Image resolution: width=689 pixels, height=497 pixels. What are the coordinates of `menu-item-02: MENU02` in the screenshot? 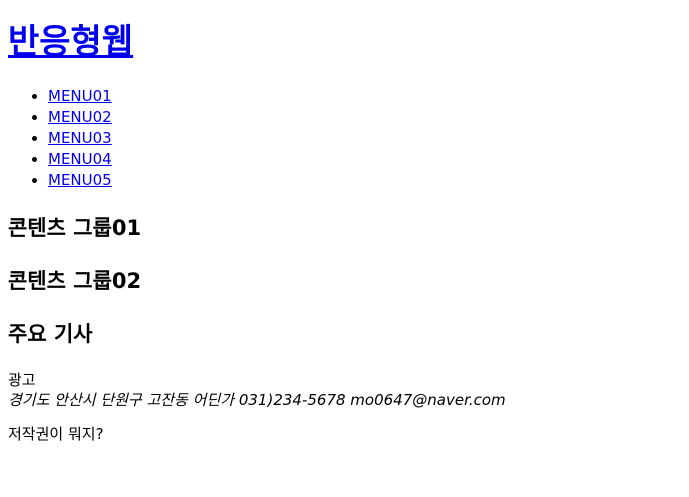 It's located at (364, 117).